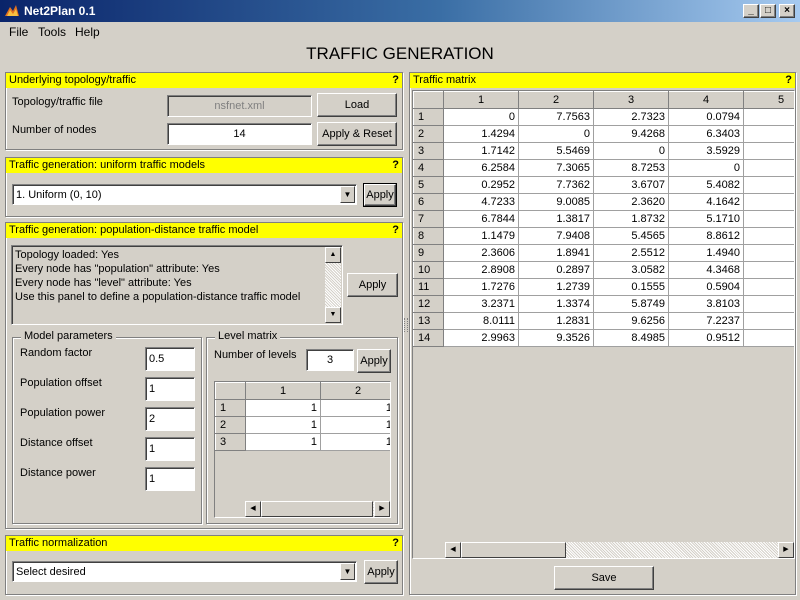 The height and width of the screenshot is (600, 800). Describe the element at coordinates (706, 287) in the screenshot. I see `table-cell: 0.5904` at that location.